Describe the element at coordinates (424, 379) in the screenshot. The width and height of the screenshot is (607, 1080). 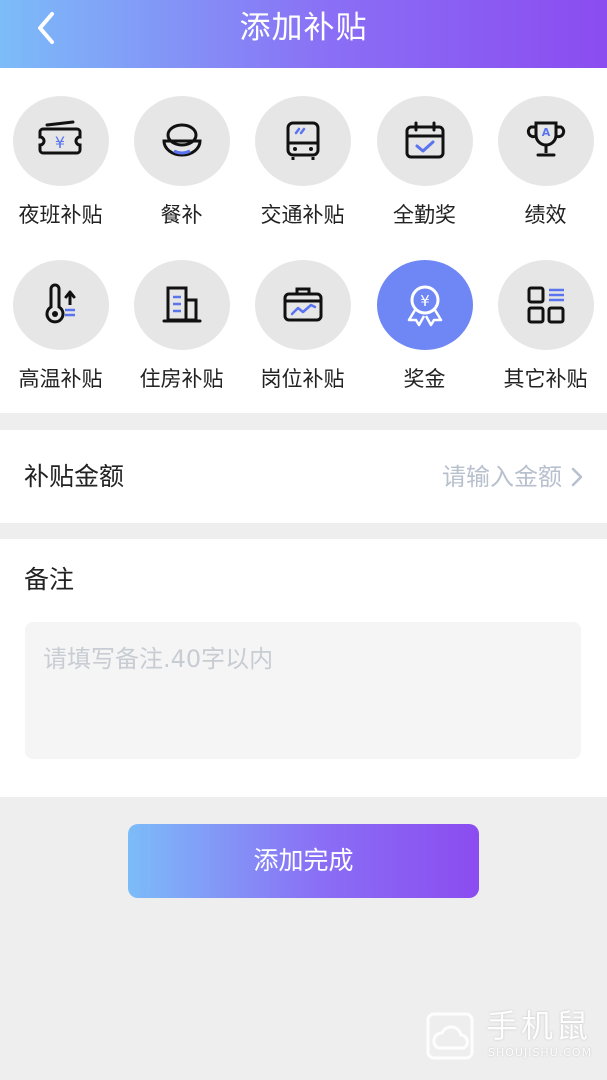
I see `category-label: 奖金` at that location.